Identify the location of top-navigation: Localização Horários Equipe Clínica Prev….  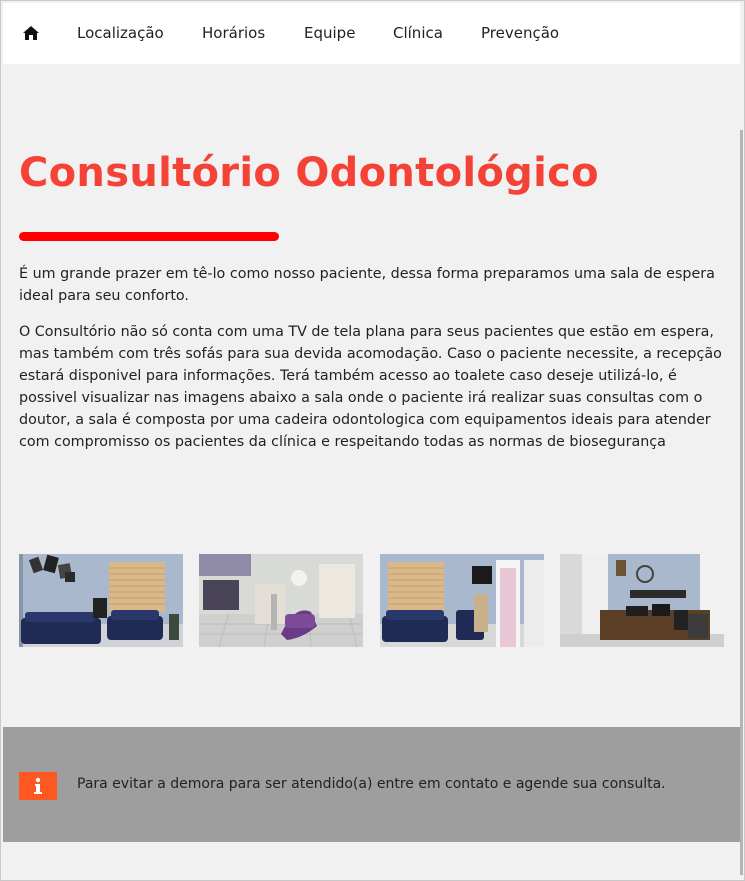
(371, 33).